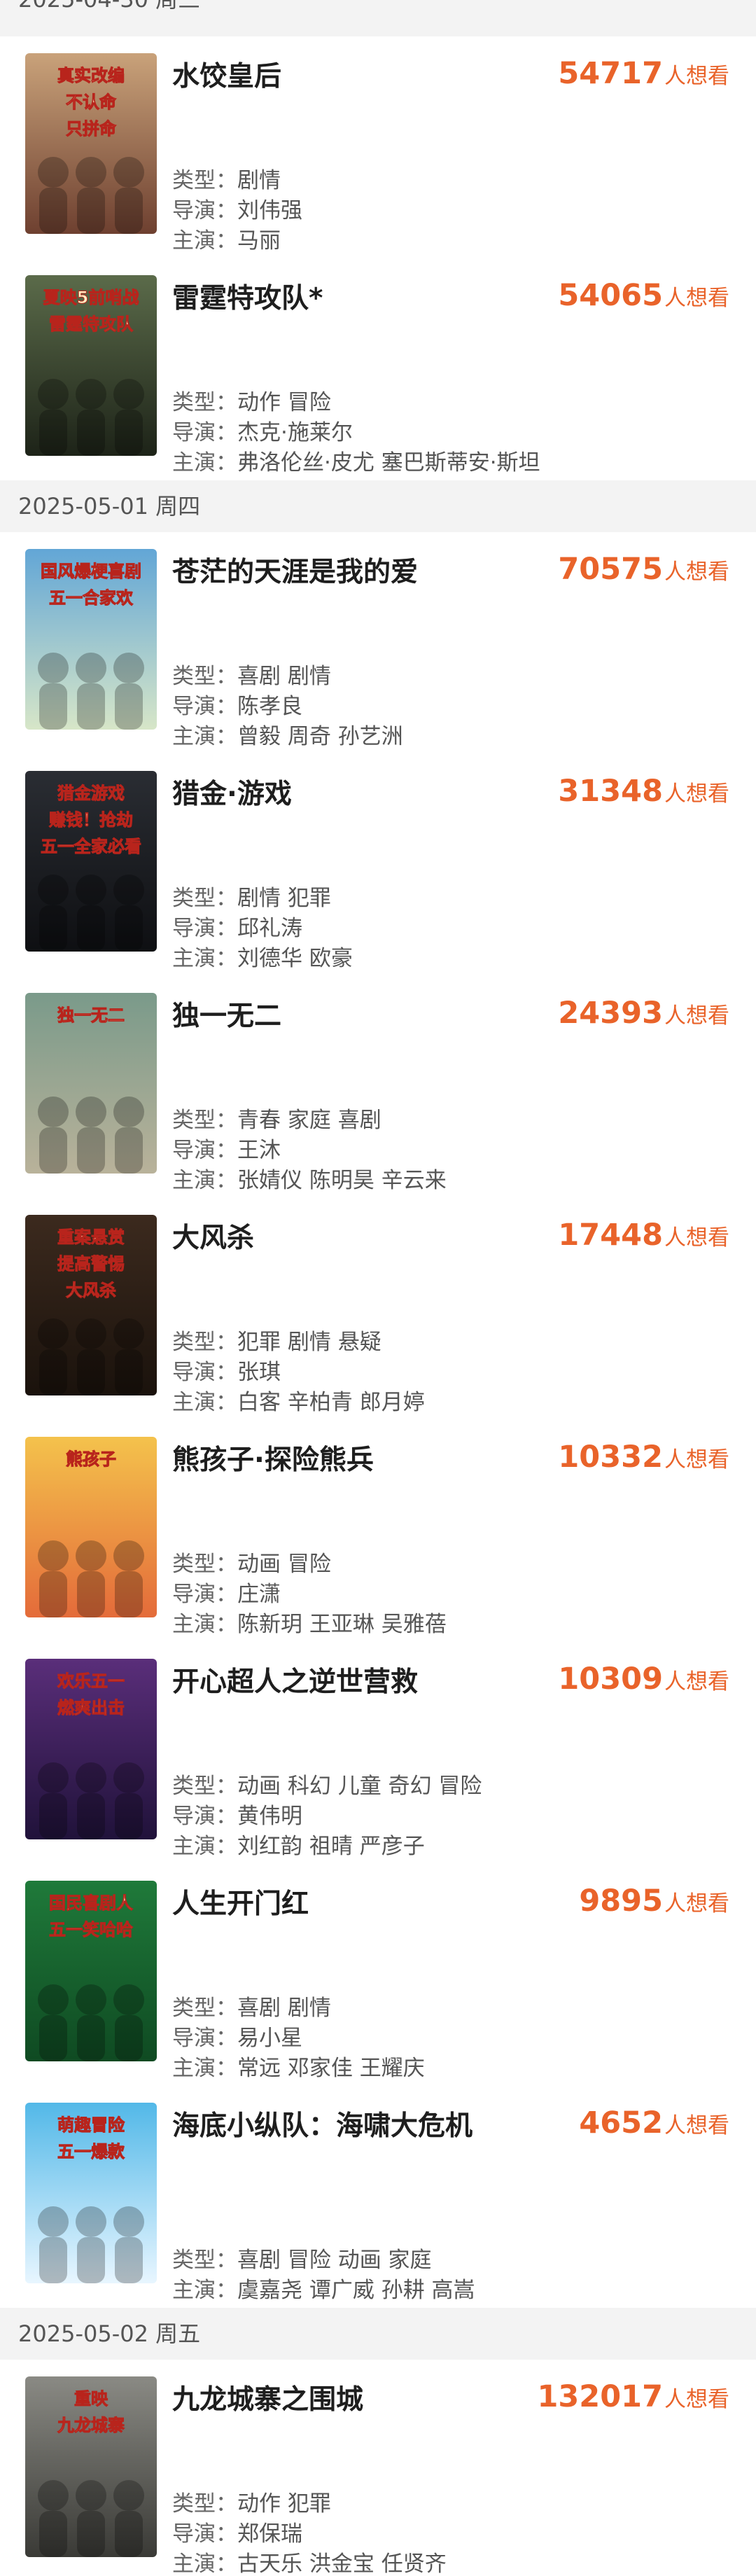 This screenshot has width=756, height=2576. Describe the element at coordinates (277, 1118) in the screenshot. I see `genre-line: 类型：青春 家庭 喜剧` at that location.